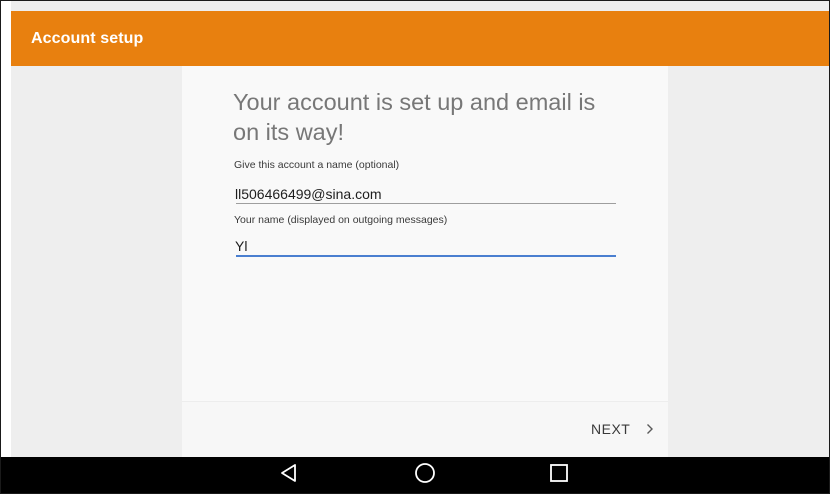  I want to click on recents-icon, so click(559, 475).